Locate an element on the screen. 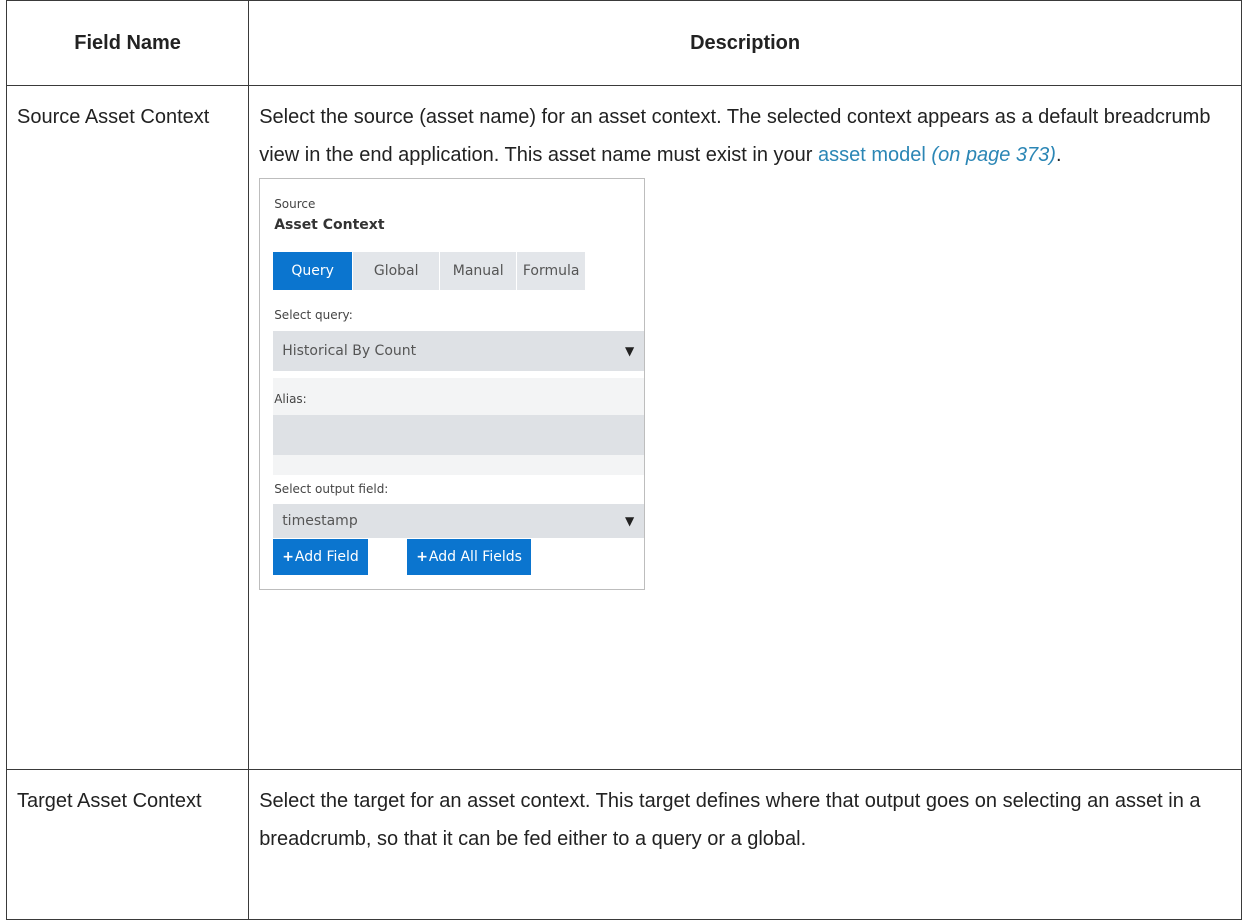 The height and width of the screenshot is (921, 1249). alias-label: Alias: is located at coordinates (290, 399).